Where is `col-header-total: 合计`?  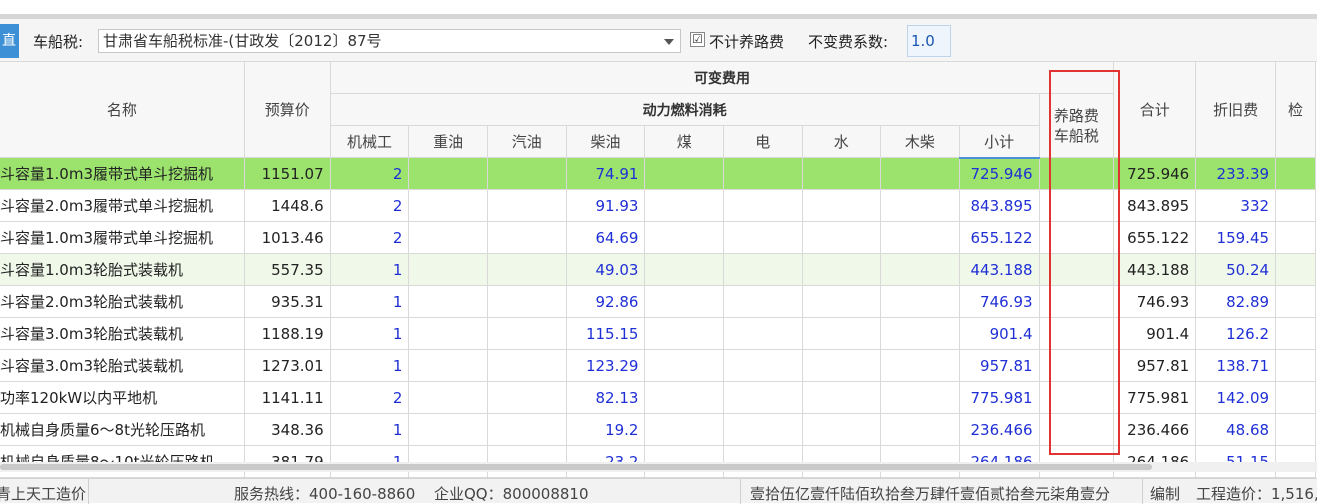 col-header-total: 合计 is located at coordinates (1155, 109).